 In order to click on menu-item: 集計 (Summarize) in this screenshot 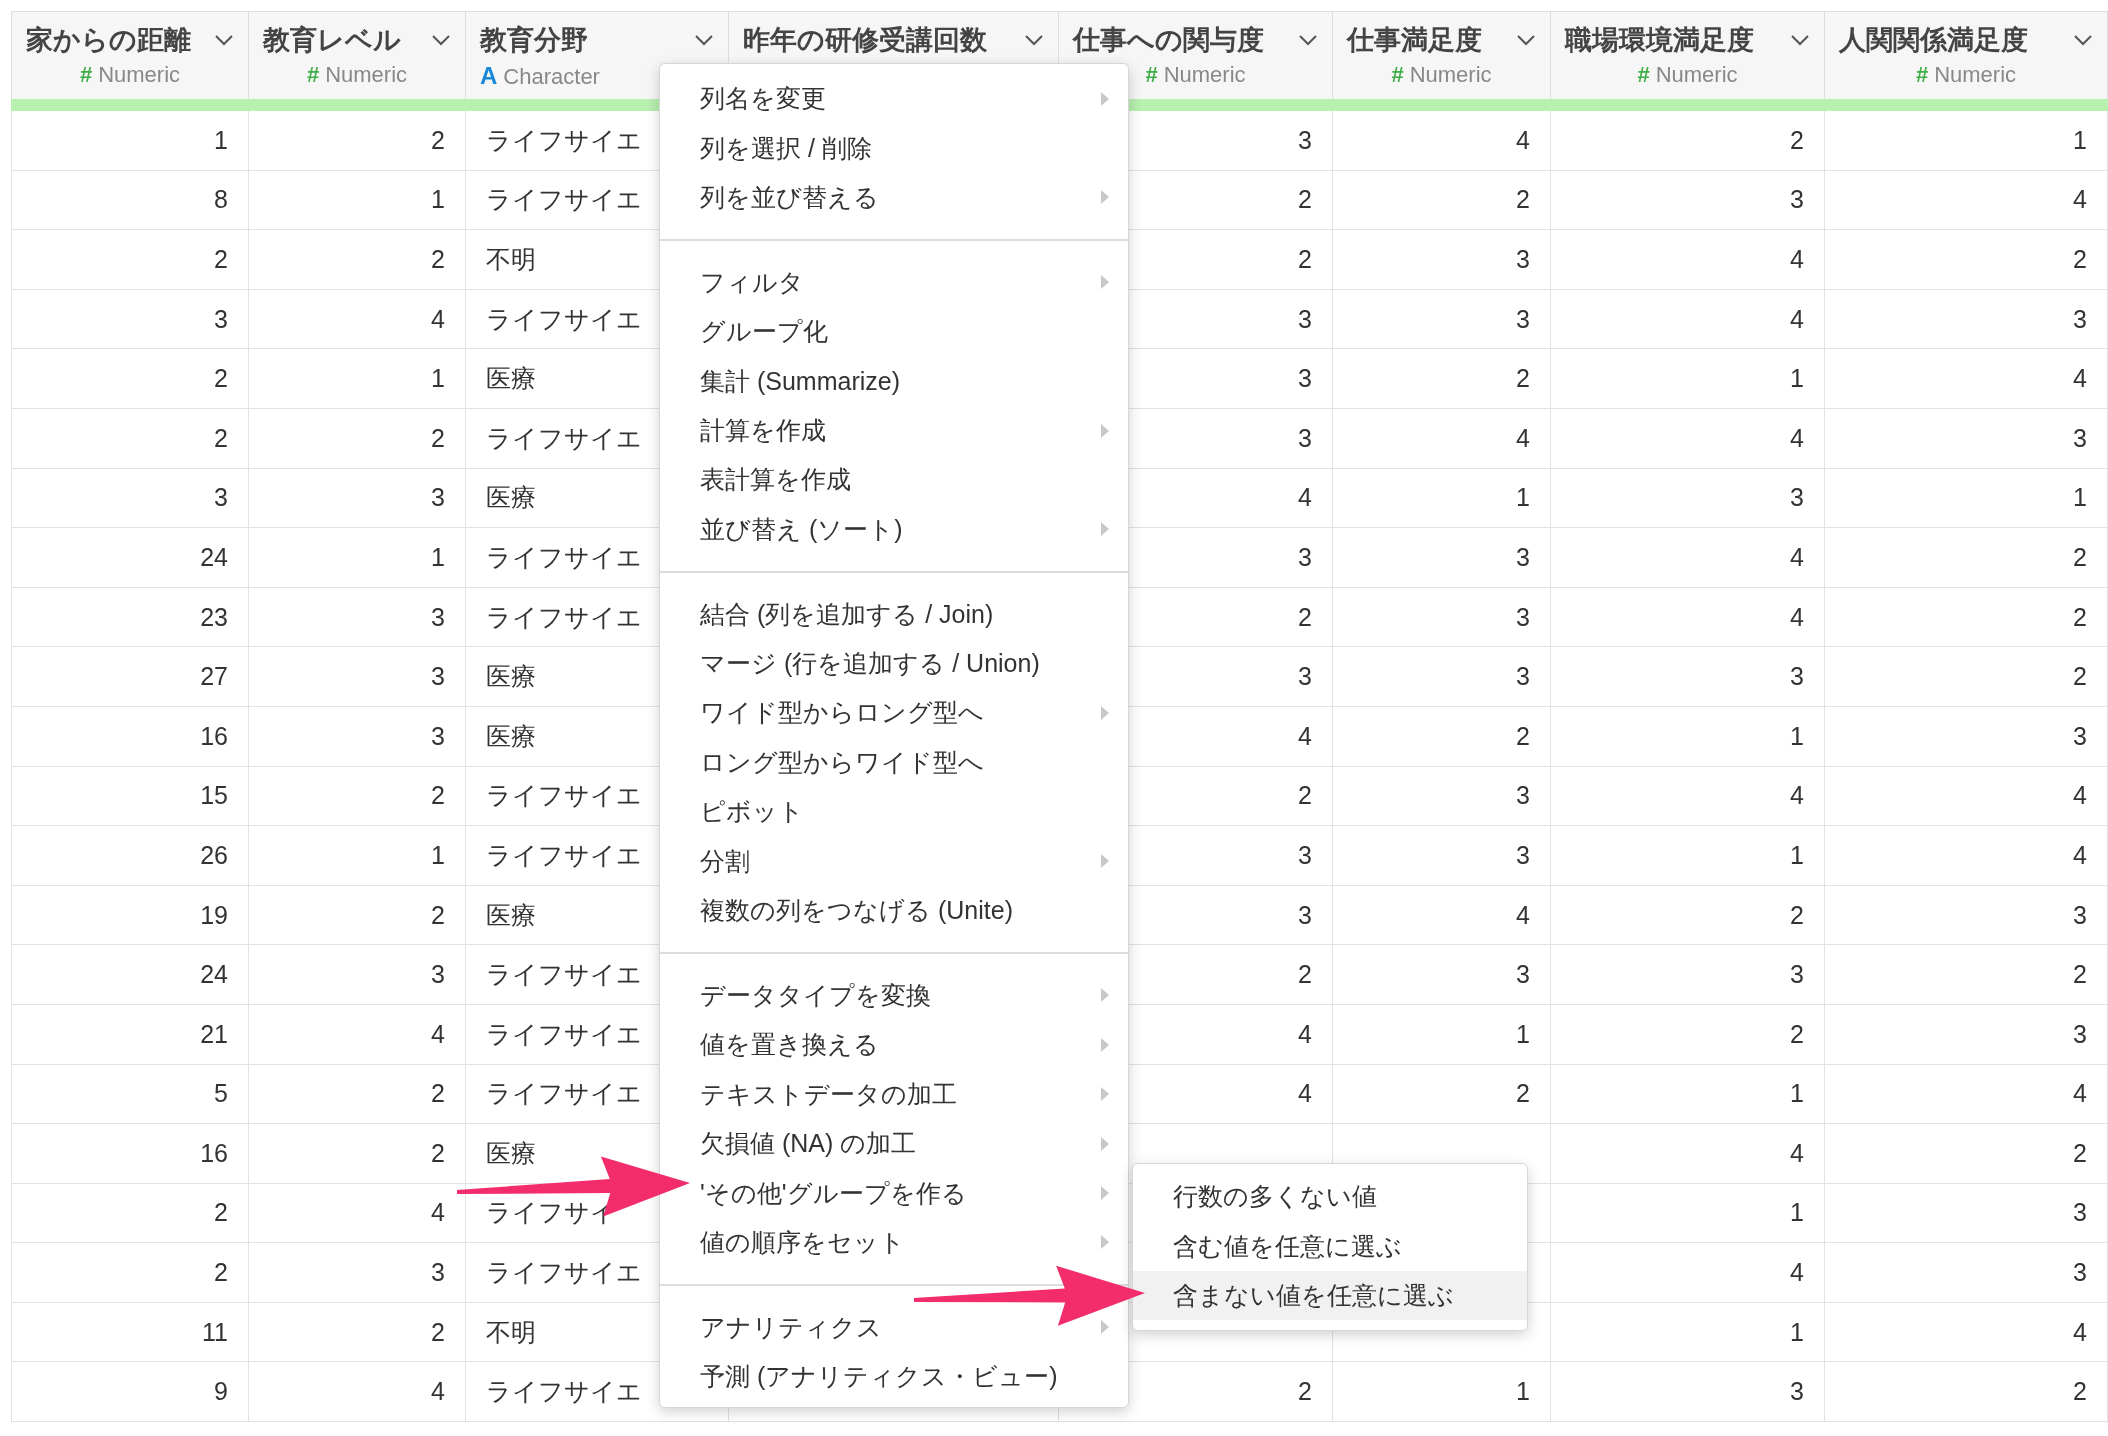, I will do `click(894, 381)`.